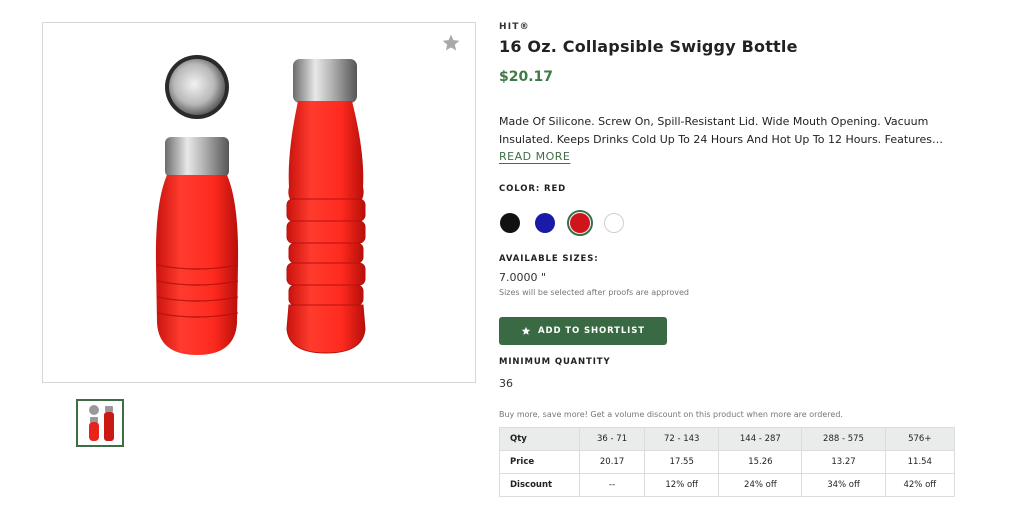 The image size is (1024, 507). What do you see at coordinates (843, 485) in the screenshot?
I see `table-cell: 34% off` at bounding box center [843, 485].